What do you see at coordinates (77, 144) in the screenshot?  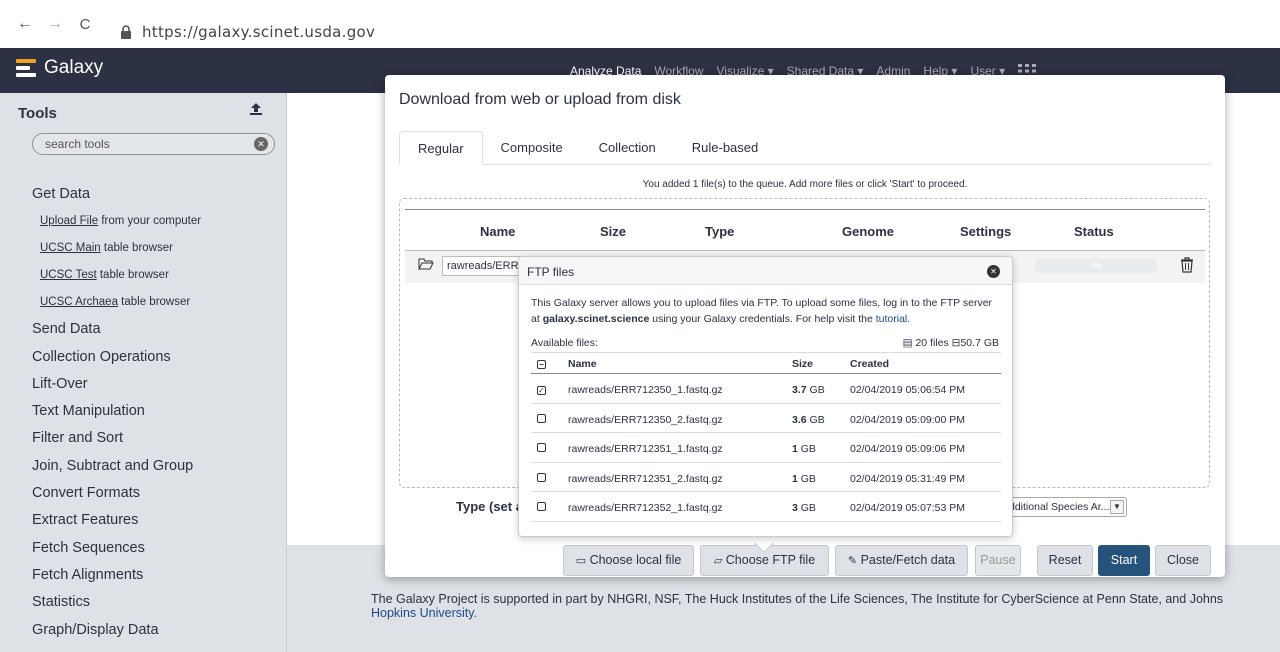 I see `tool-search-placeholder: search tools` at bounding box center [77, 144].